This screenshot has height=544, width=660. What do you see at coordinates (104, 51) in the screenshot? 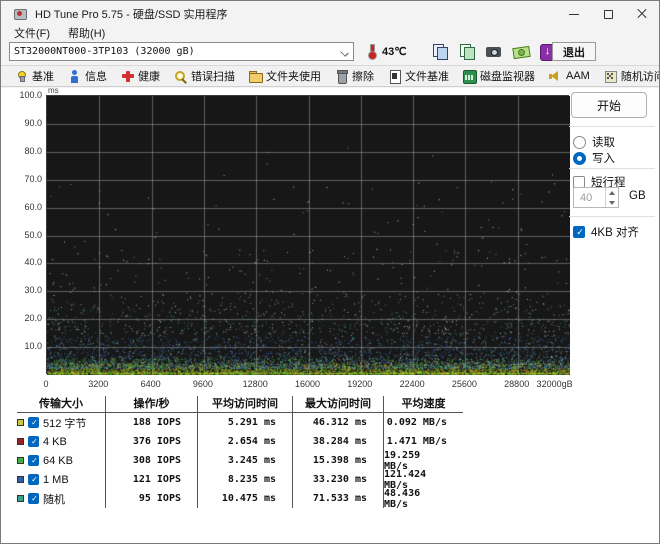
I see `drive-select-value: ST32000NT000-3TP103 (32000 gB)` at bounding box center [104, 51].